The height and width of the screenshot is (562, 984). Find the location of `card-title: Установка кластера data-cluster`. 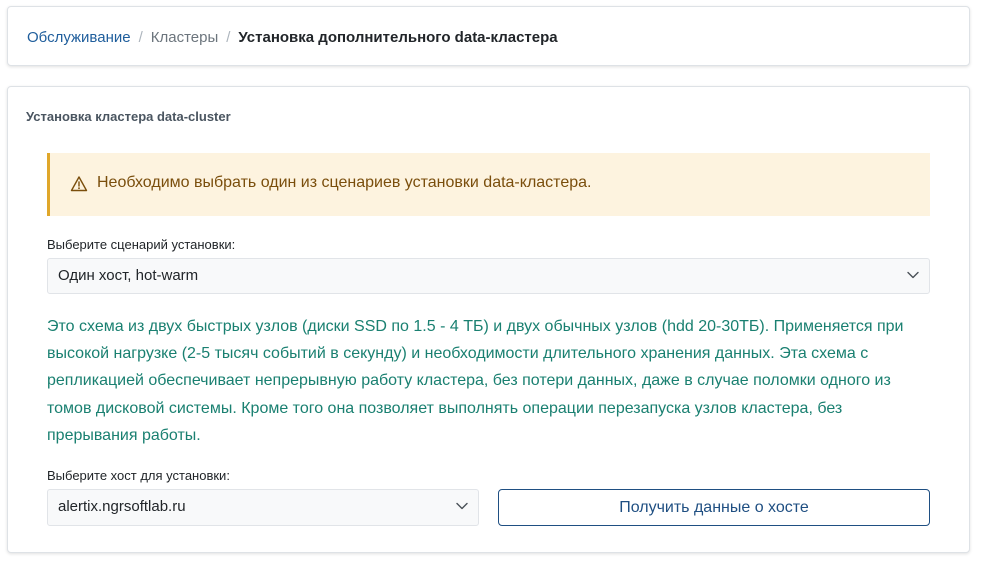

card-title: Установка кластера data-cluster is located at coordinates (128, 116).